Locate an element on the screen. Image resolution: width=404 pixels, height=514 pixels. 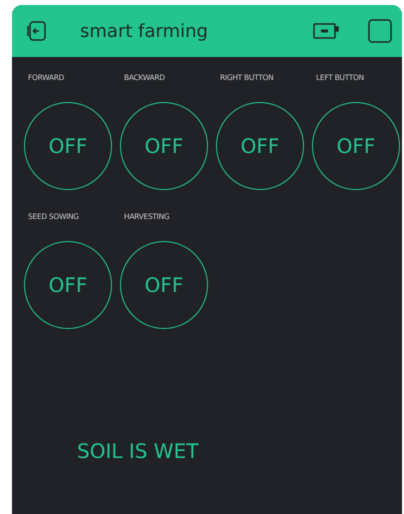
square-icon is located at coordinates (380, 31).